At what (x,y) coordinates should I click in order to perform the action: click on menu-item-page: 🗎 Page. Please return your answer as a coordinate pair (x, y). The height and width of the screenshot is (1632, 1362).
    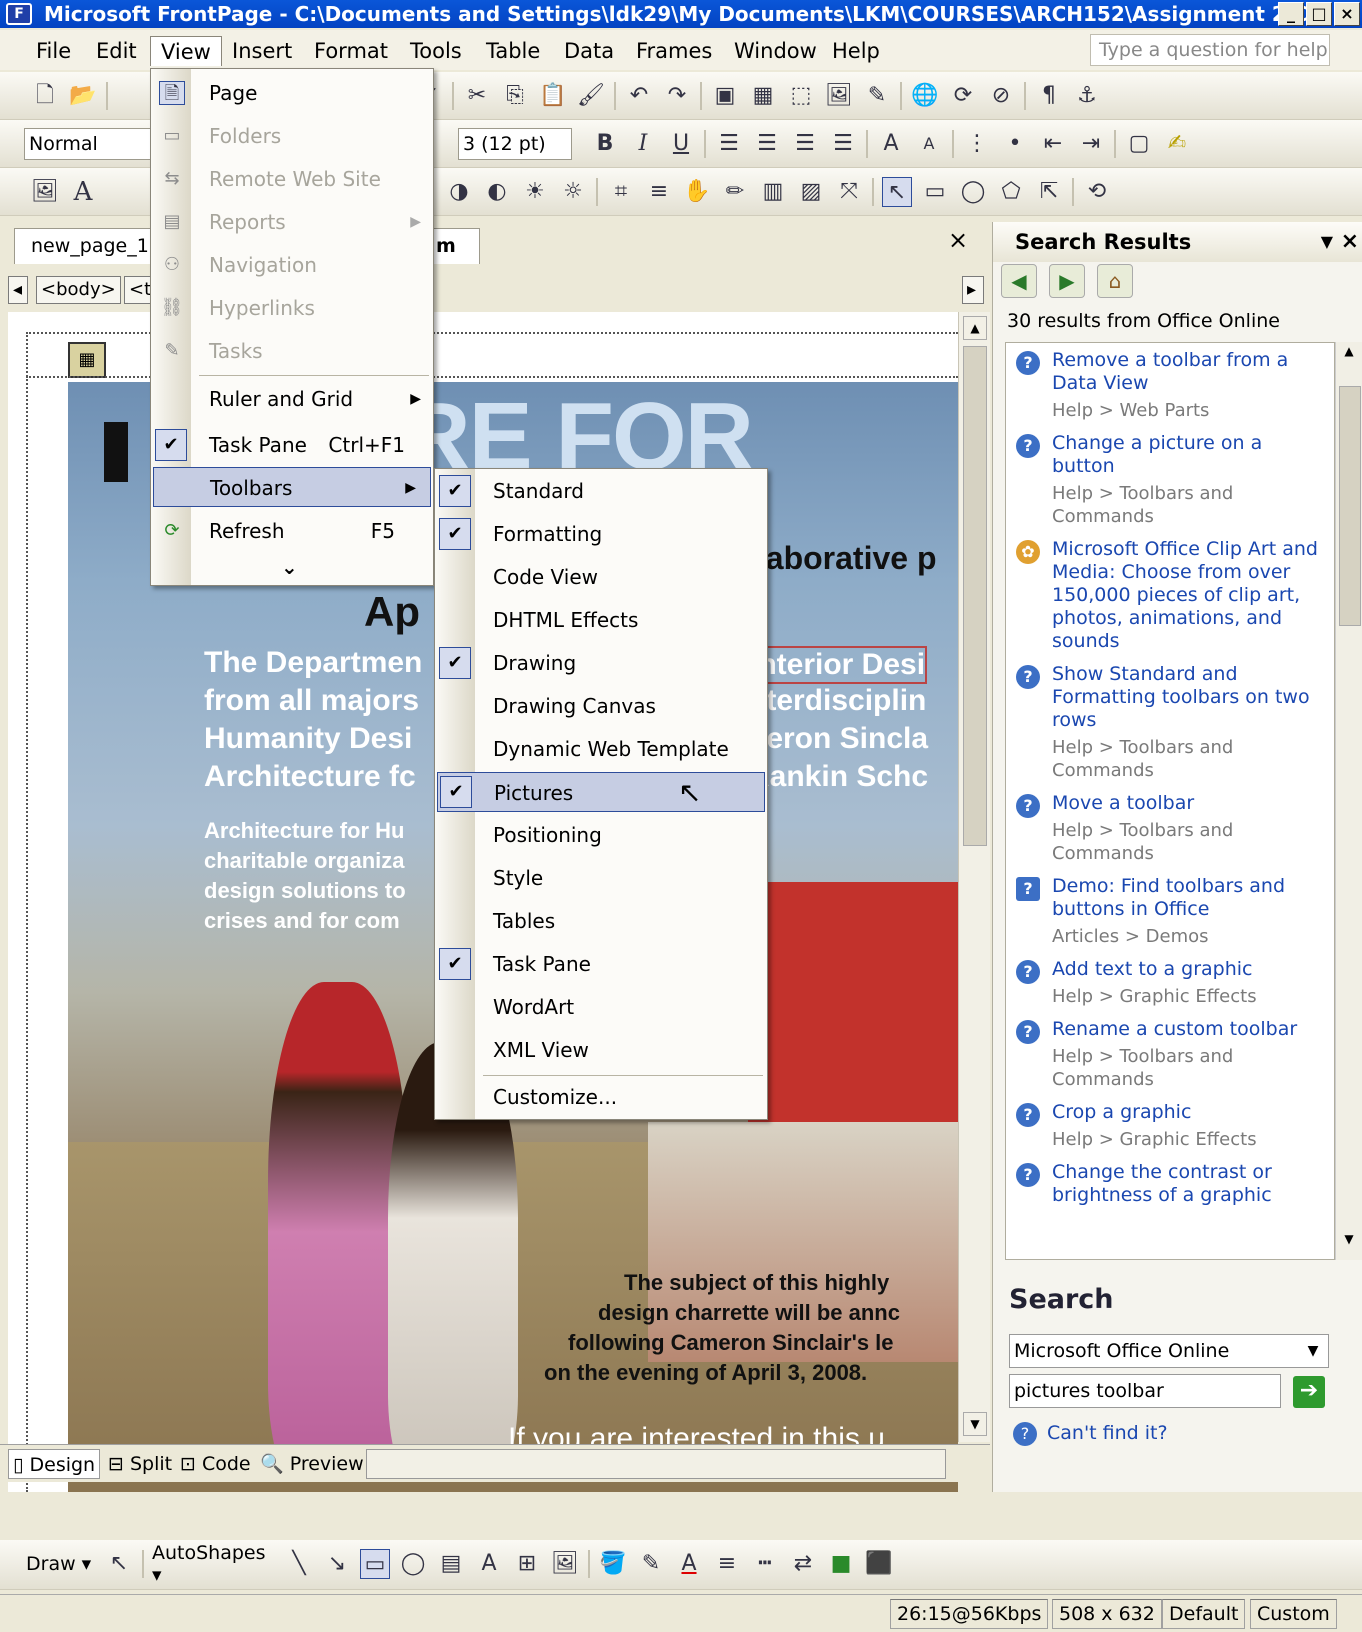
    Looking at the image, I should click on (293, 93).